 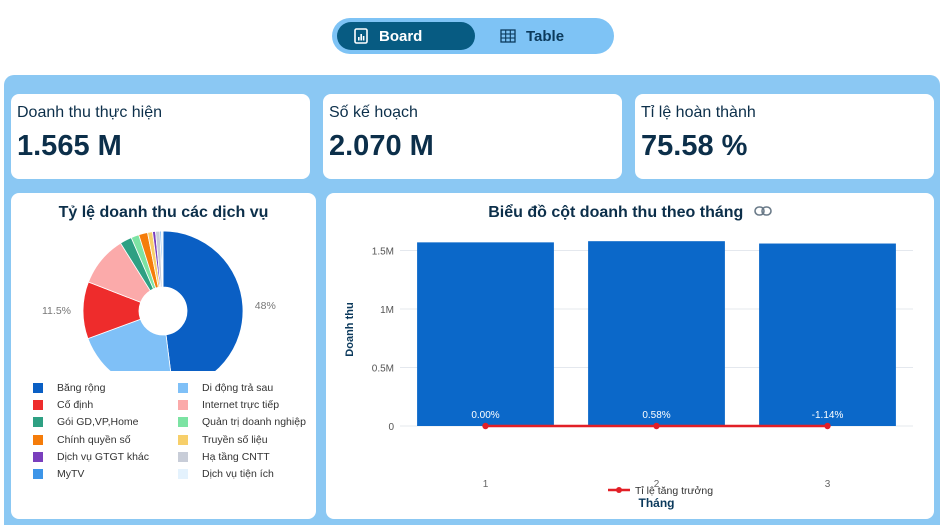 What do you see at coordinates (391, 427) in the screenshot?
I see `y-tick-label: 0` at bounding box center [391, 427].